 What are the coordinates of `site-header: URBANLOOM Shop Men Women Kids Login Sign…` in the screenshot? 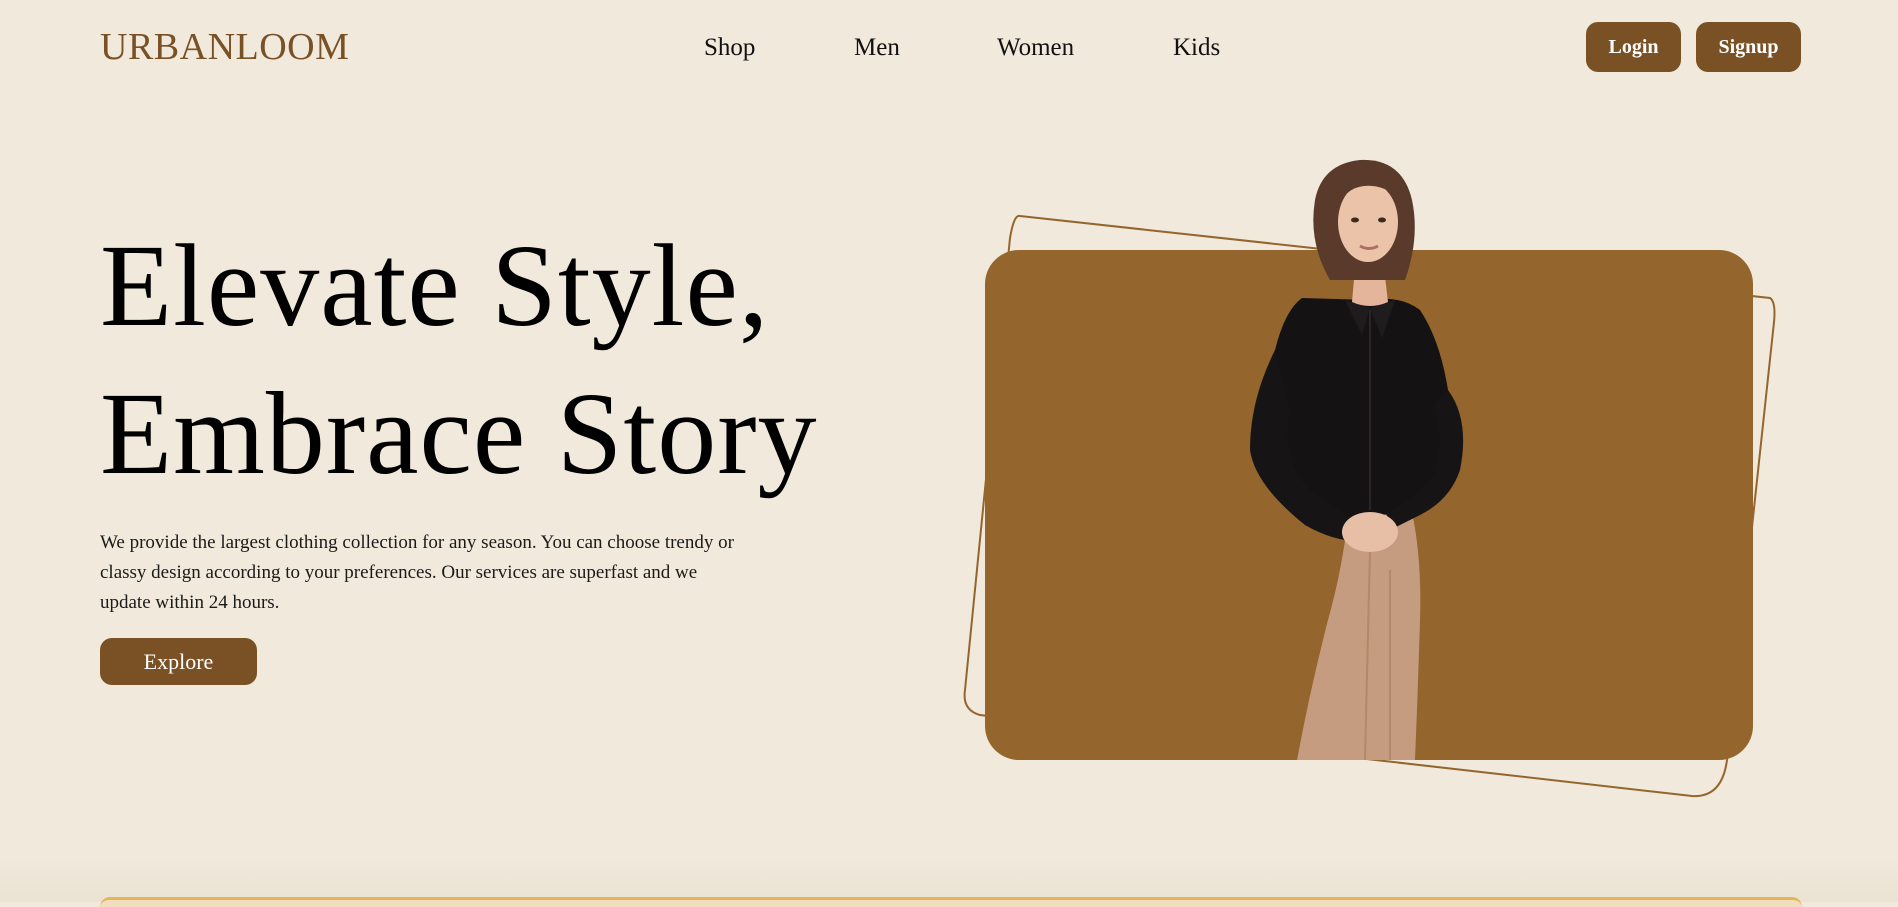 It's located at (949, 48).